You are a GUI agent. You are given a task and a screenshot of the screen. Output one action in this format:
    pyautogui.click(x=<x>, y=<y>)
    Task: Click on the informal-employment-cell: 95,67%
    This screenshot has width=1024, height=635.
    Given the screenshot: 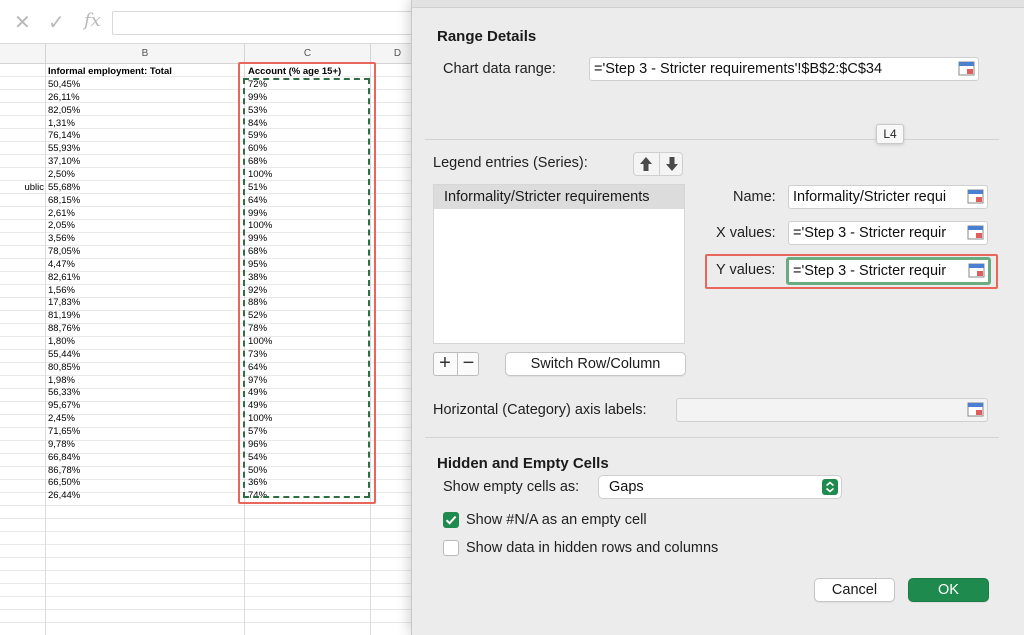 What is the action you would take?
    pyautogui.click(x=143, y=405)
    